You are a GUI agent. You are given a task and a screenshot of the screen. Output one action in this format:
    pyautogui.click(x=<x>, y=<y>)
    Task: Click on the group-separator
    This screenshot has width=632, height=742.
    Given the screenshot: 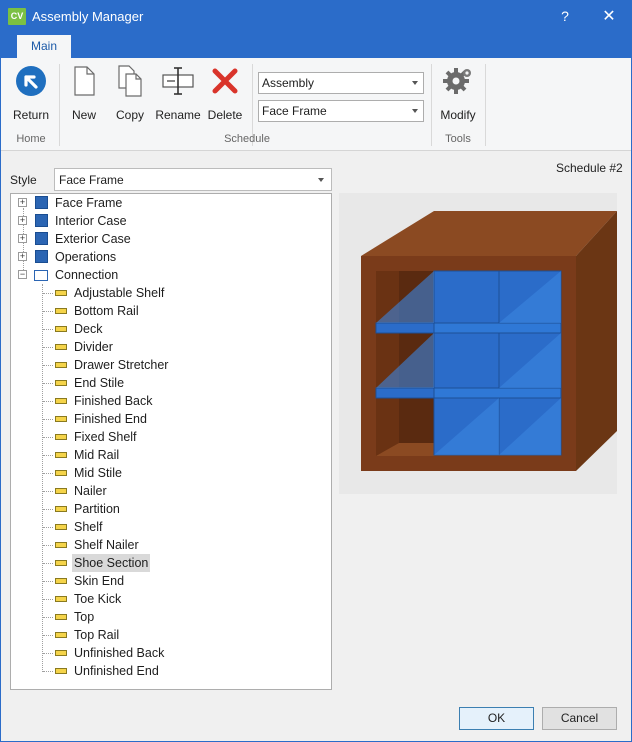 What is the action you would take?
    pyautogui.click(x=59, y=105)
    